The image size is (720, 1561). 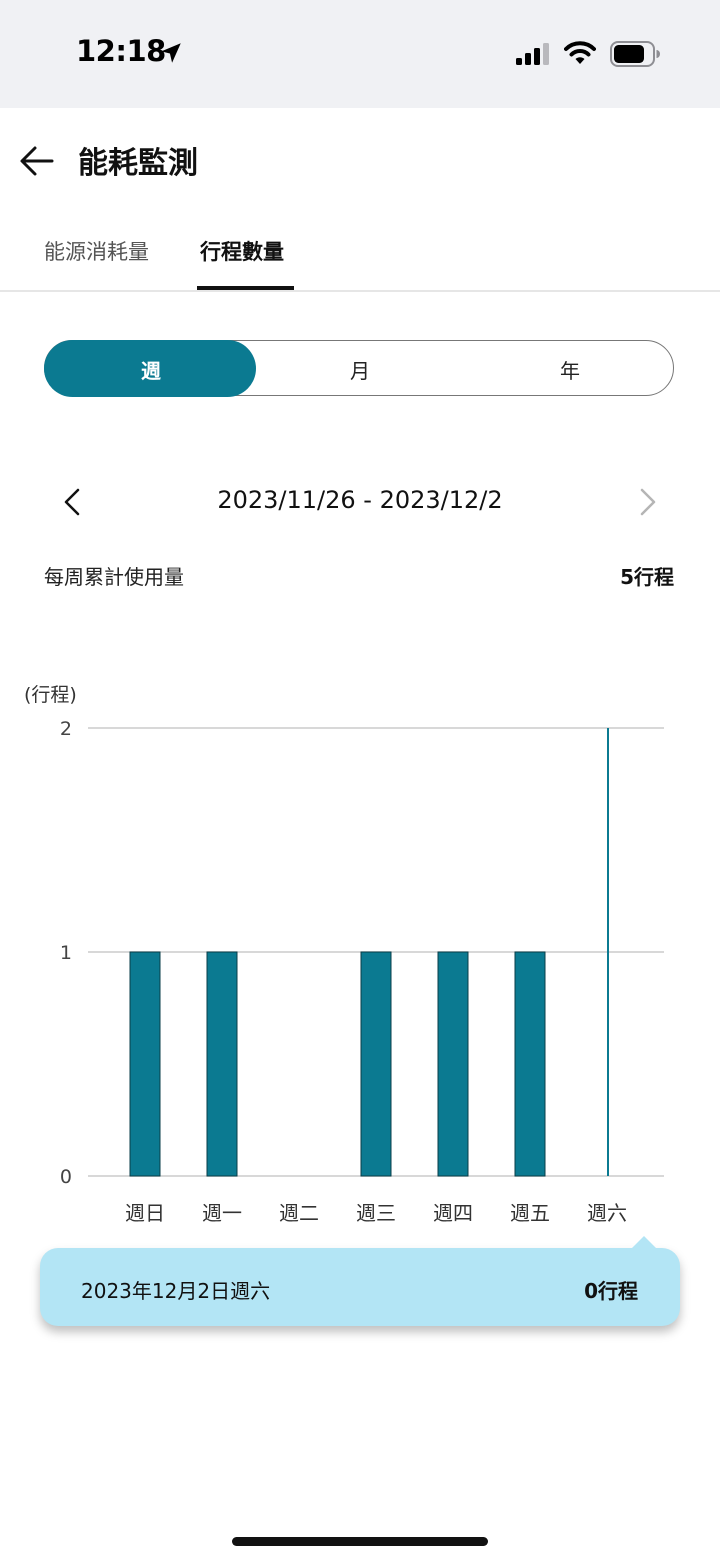 What do you see at coordinates (73, 502) in the screenshot?
I see `chevron-left-icon` at bounding box center [73, 502].